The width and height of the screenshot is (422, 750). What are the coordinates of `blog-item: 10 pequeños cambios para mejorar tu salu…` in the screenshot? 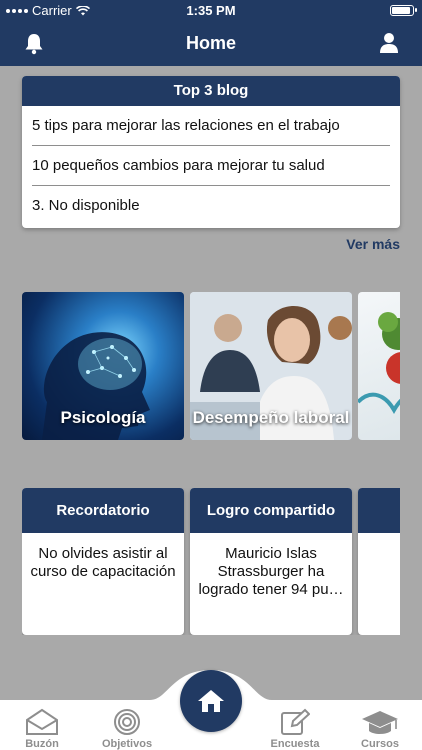 It's located at (211, 166).